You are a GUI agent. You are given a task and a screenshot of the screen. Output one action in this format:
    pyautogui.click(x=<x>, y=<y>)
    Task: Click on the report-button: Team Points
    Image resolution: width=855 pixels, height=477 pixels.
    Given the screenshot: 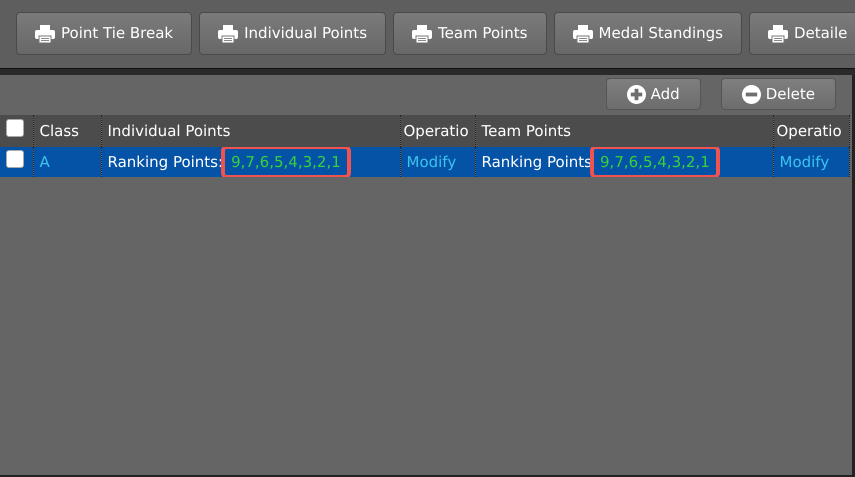 What is the action you would take?
    pyautogui.click(x=469, y=33)
    